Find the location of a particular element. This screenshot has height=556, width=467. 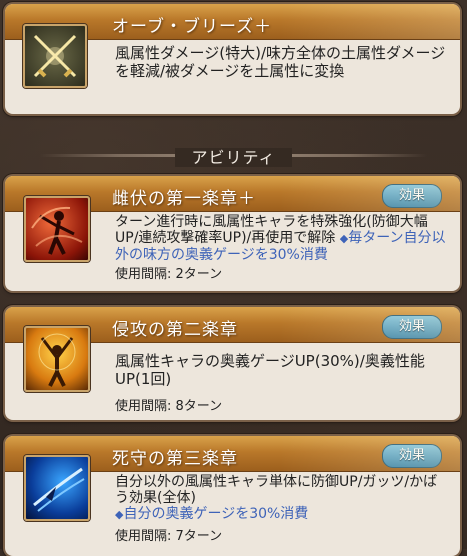

summon-description: 風属性ダメージ(特大)/味方全体の土属性ダメージを軽減/被ダメージを土属性に変換 is located at coordinates (280, 62).